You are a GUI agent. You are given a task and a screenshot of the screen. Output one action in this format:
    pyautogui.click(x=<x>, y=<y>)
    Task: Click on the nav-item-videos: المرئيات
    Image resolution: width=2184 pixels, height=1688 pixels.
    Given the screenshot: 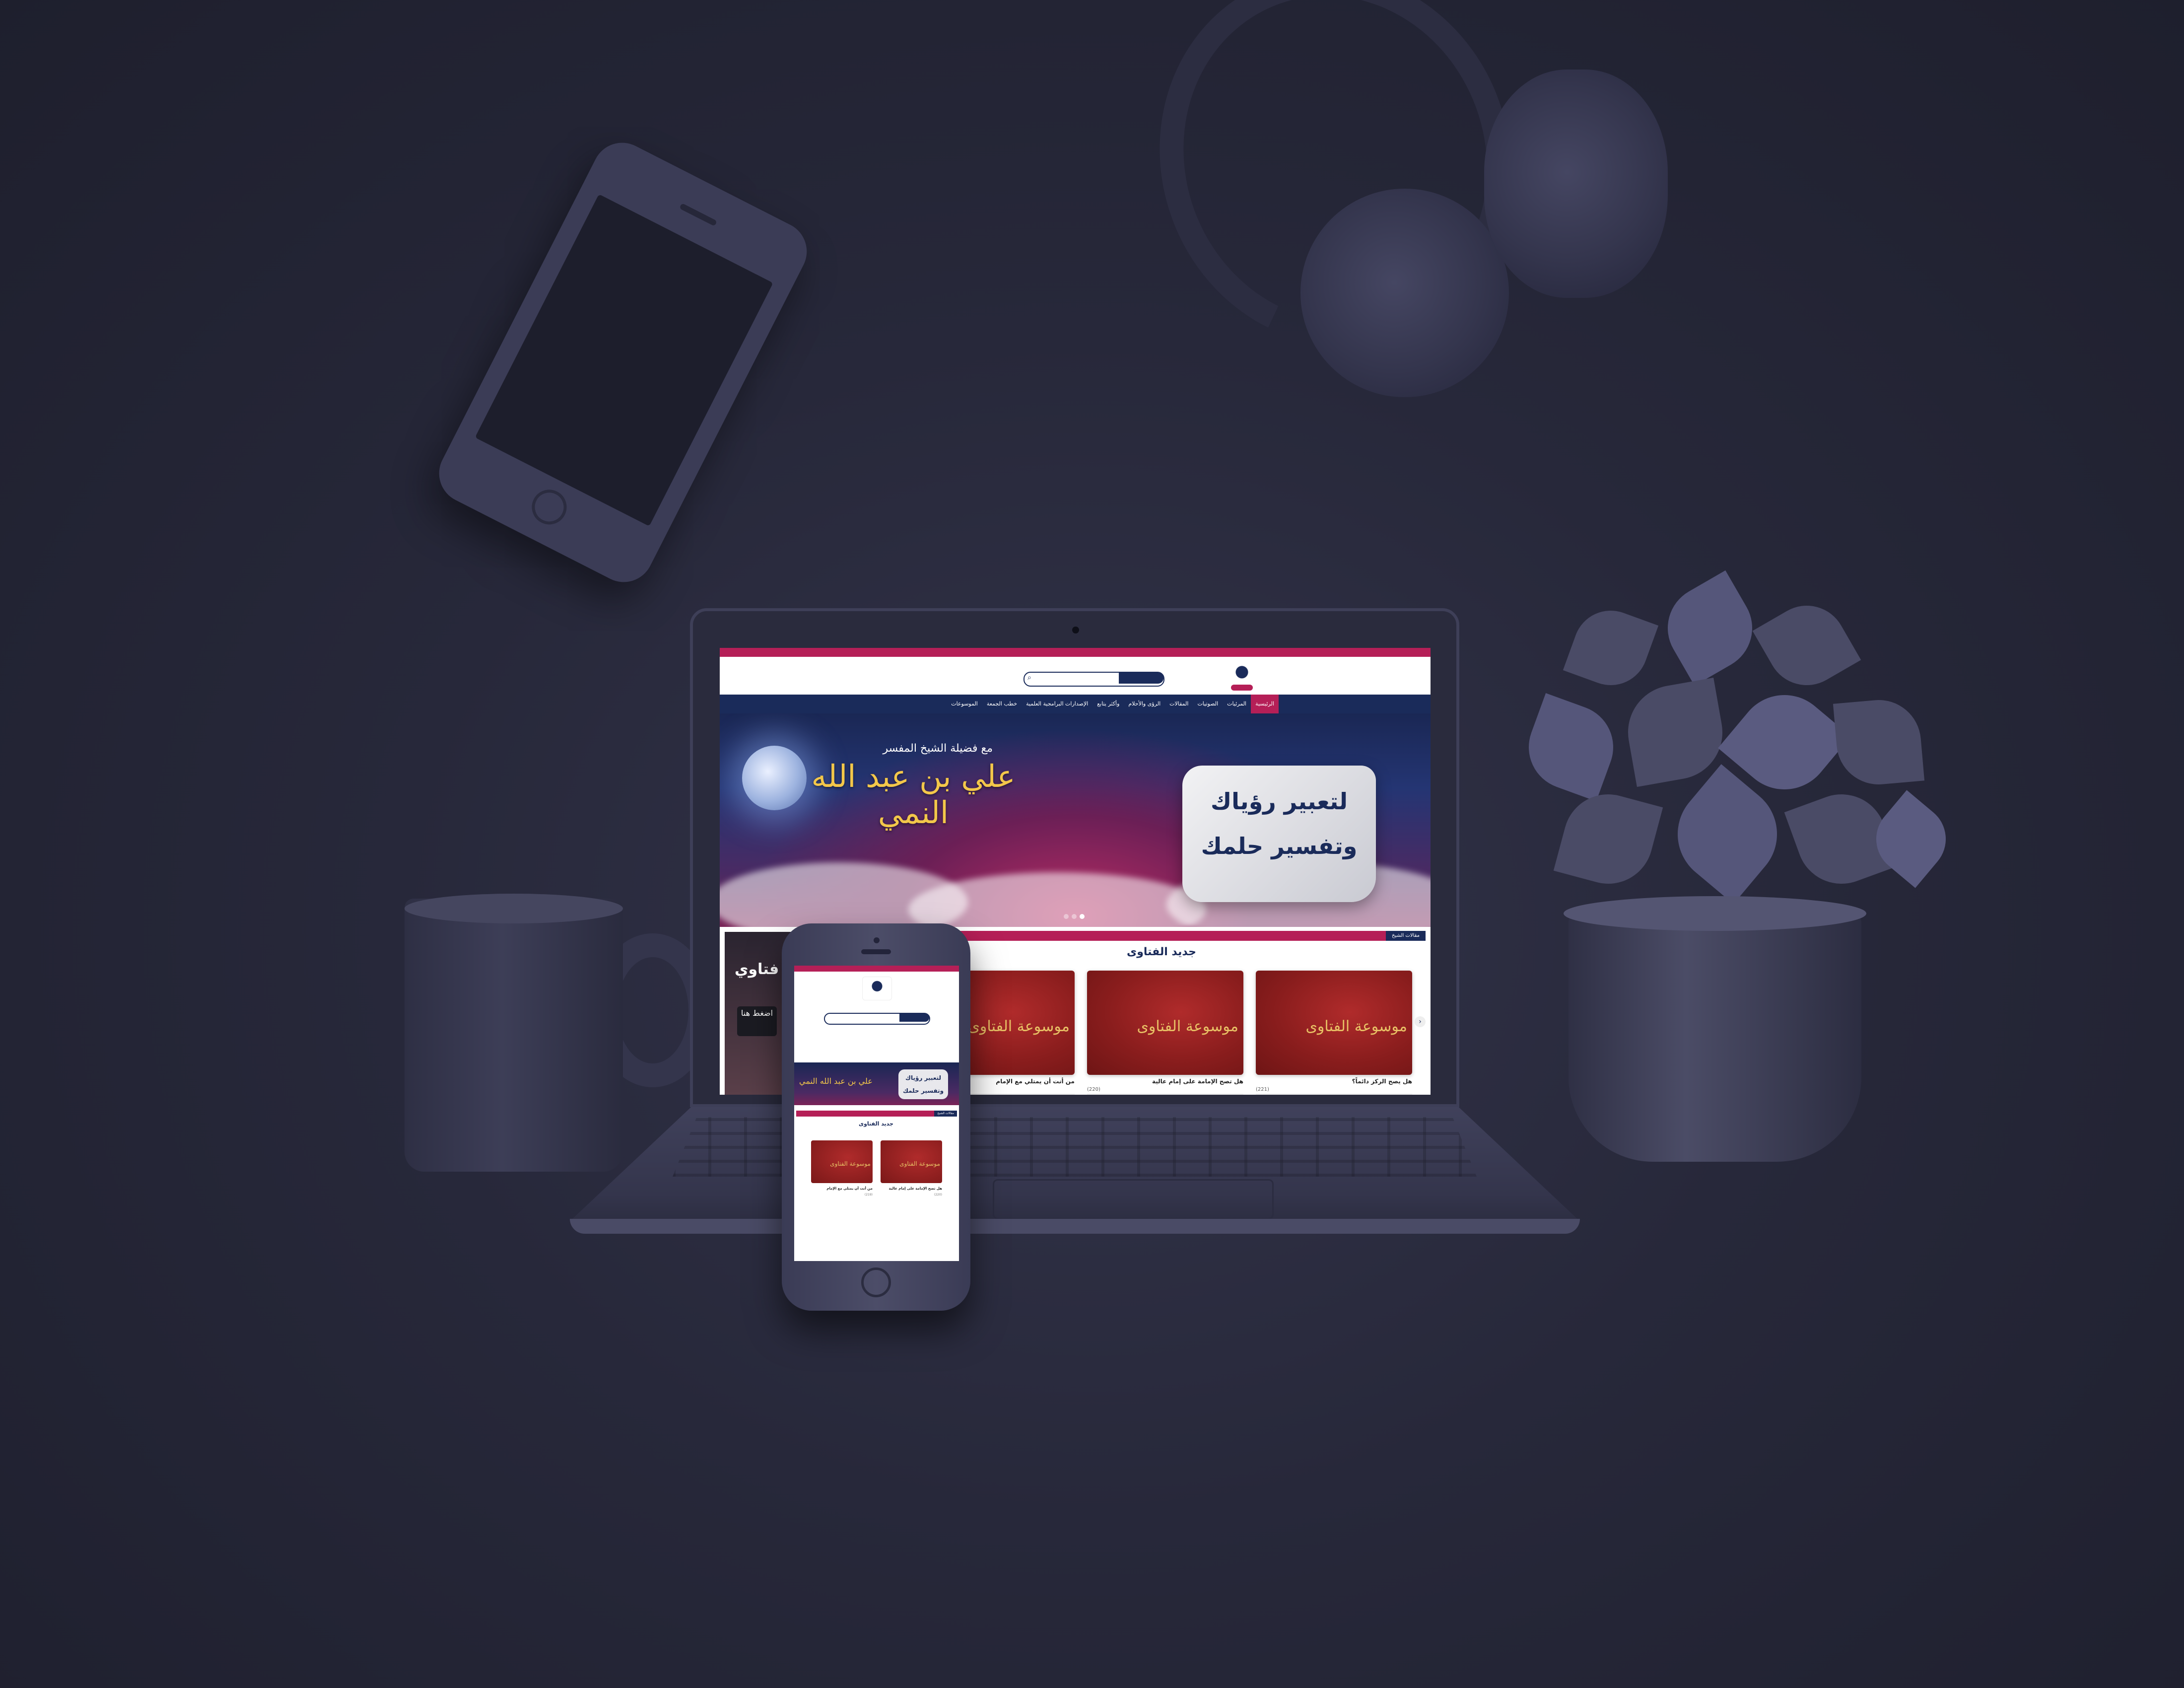 What is the action you would take?
    pyautogui.click(x=1237, y=704)
    